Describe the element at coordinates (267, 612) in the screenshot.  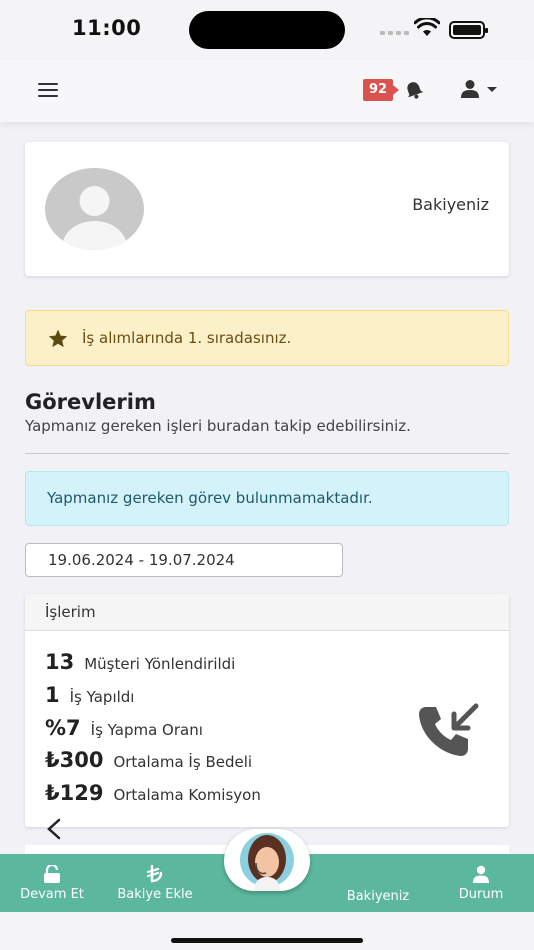
I see `stats-header: İşlerim` at that location.